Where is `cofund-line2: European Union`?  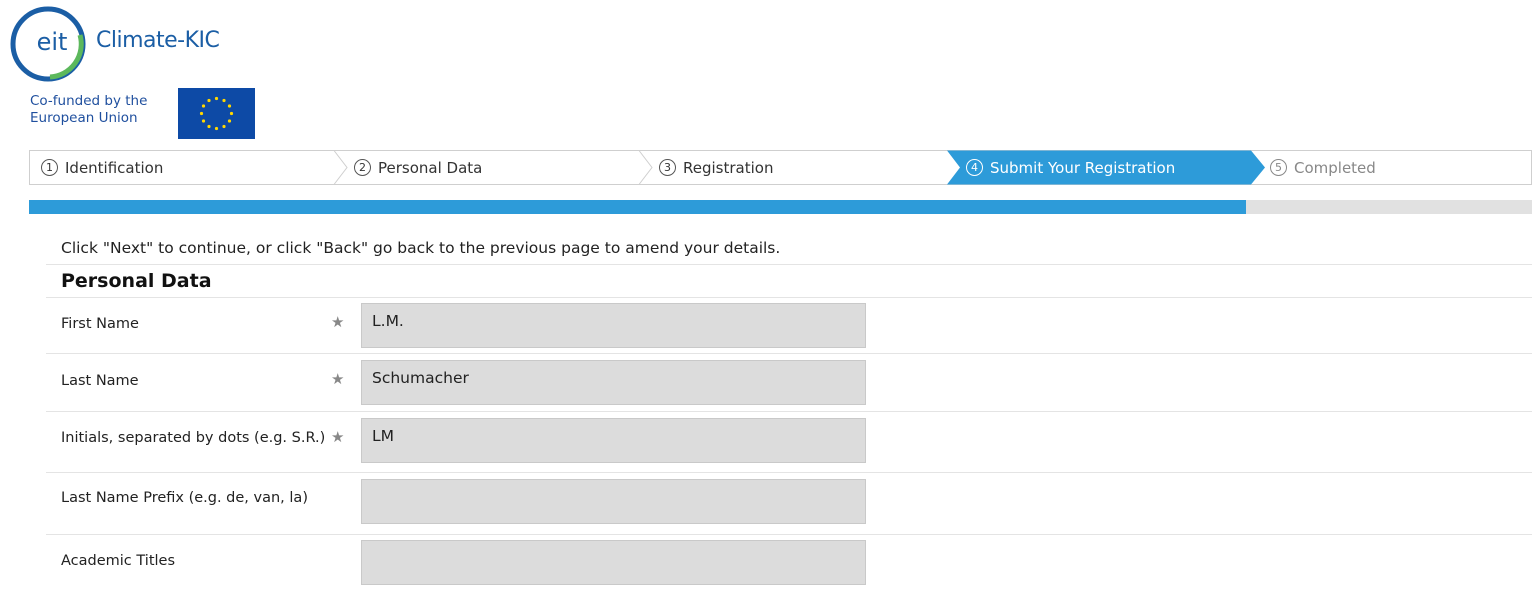 cofund-line2: European Union is located at coordinates (84, 118).